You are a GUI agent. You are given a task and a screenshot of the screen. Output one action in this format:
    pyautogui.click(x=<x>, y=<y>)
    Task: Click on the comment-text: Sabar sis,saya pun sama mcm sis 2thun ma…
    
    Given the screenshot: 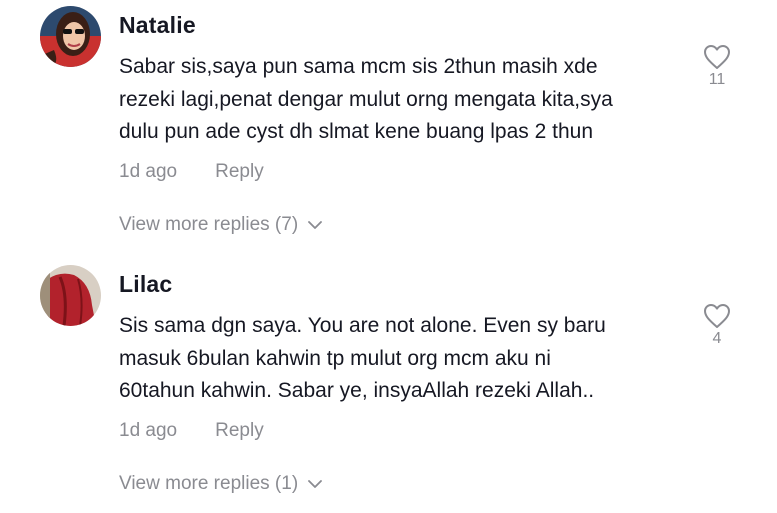 What is the action you would take?
    pyautogui.click(x=366, y=99)
    